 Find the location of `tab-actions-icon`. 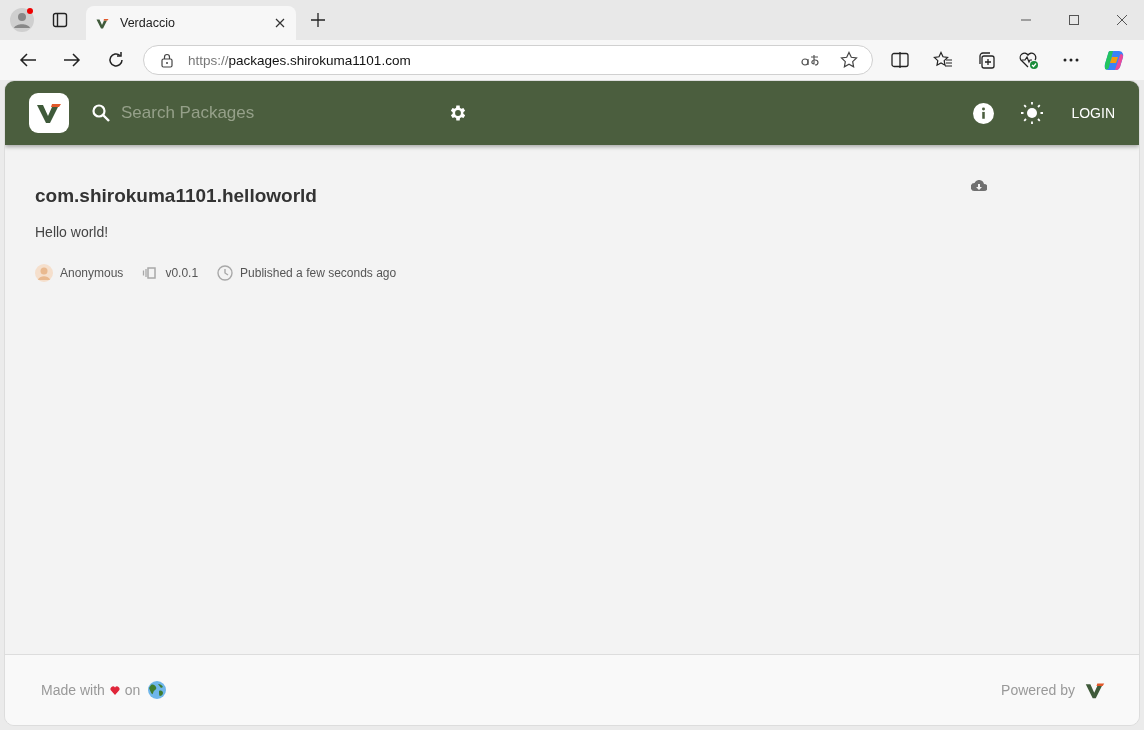

tab-actions-icon is located at coordinates (60, 20).